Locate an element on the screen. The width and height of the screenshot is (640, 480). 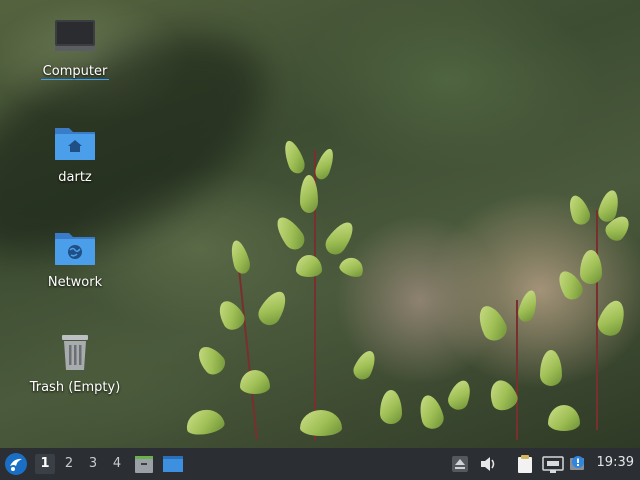
speaker-icon is located at coordinates (488, 464).